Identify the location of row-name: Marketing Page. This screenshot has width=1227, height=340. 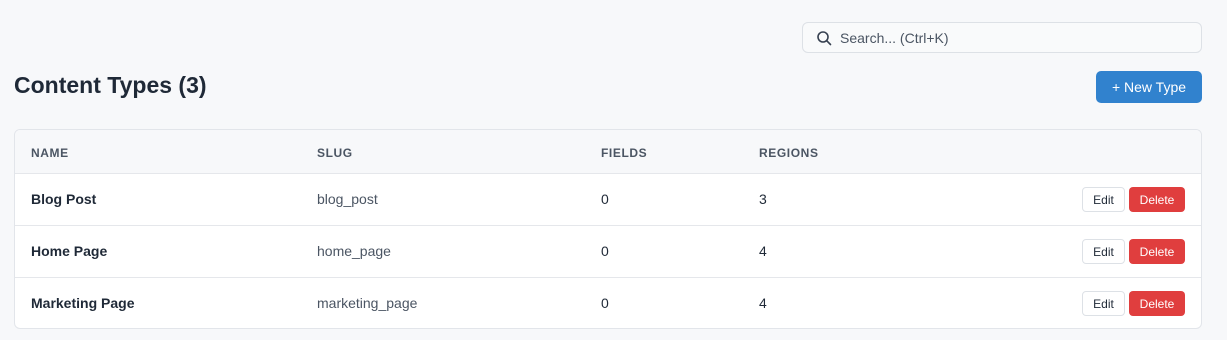
(83, 303).